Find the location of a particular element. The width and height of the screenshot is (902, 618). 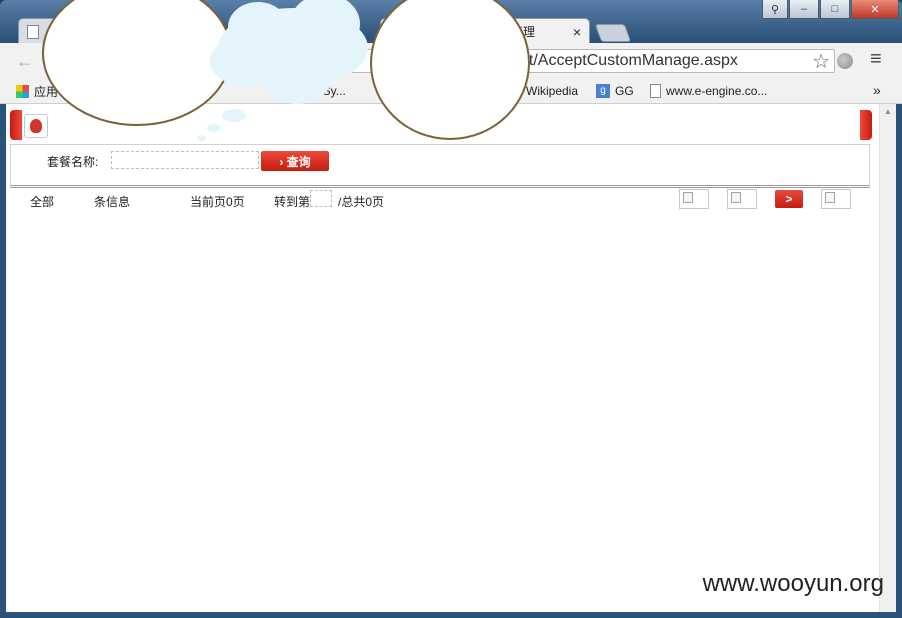

menu-icon: ≡ is located at coordinates (876, 59).